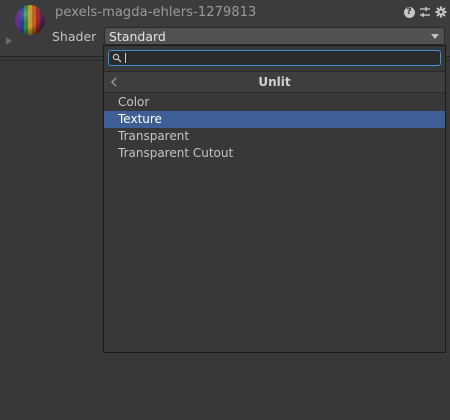 The image size is (450, 420). Describe the element at coordinates (30, 20) in the screenshot. I see `material-preview-sphere-icon` at that location.